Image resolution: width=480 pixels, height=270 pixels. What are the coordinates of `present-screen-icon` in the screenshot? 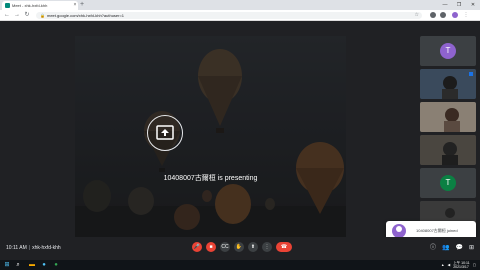 It's located at (165, 132).